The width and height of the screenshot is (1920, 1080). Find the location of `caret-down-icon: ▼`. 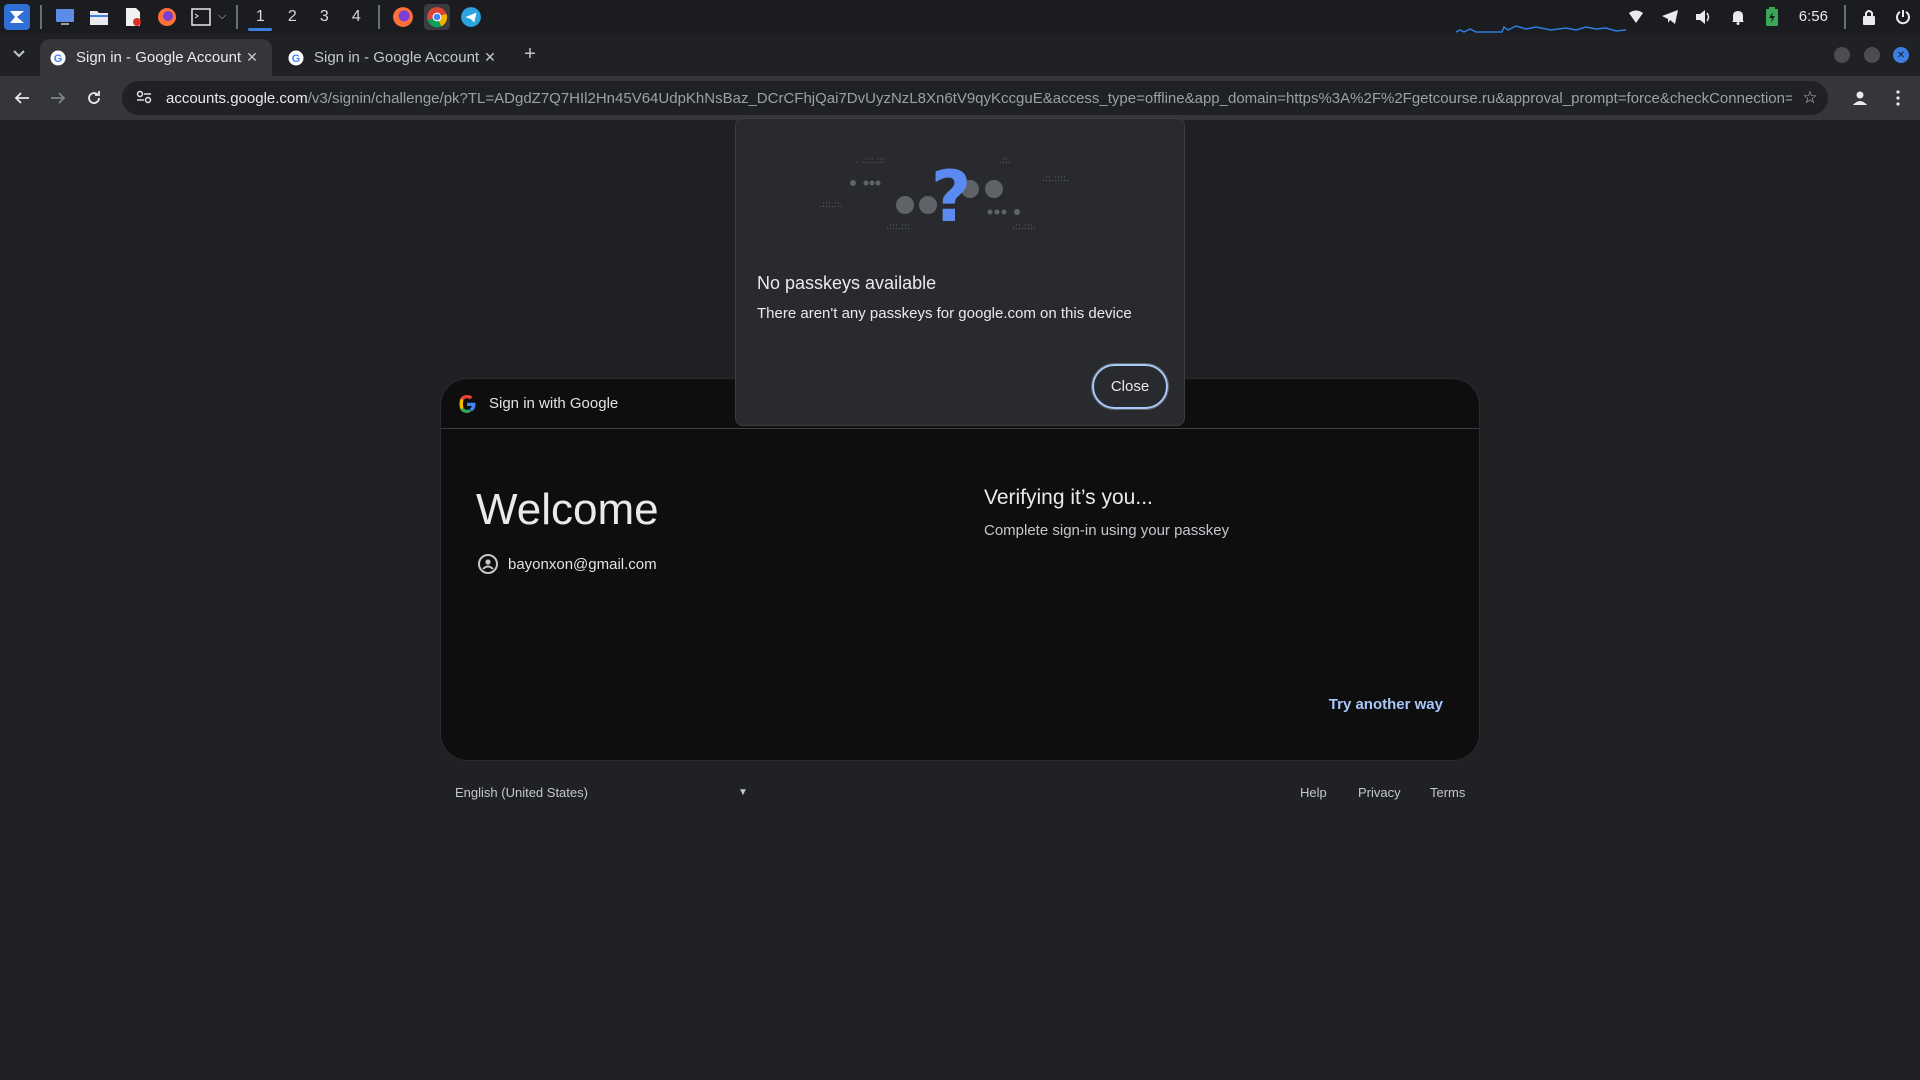

caret-down-icon: ▼ is located at coordinates (742, 792).